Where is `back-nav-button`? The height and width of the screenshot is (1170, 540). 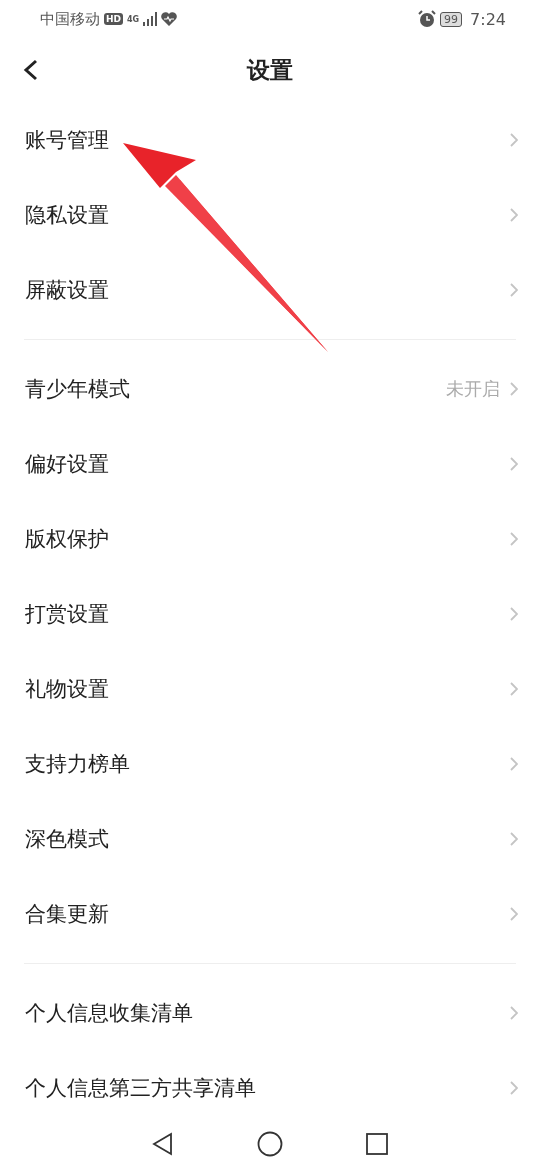
back-nav-button is located at coordinates (163, 1143).